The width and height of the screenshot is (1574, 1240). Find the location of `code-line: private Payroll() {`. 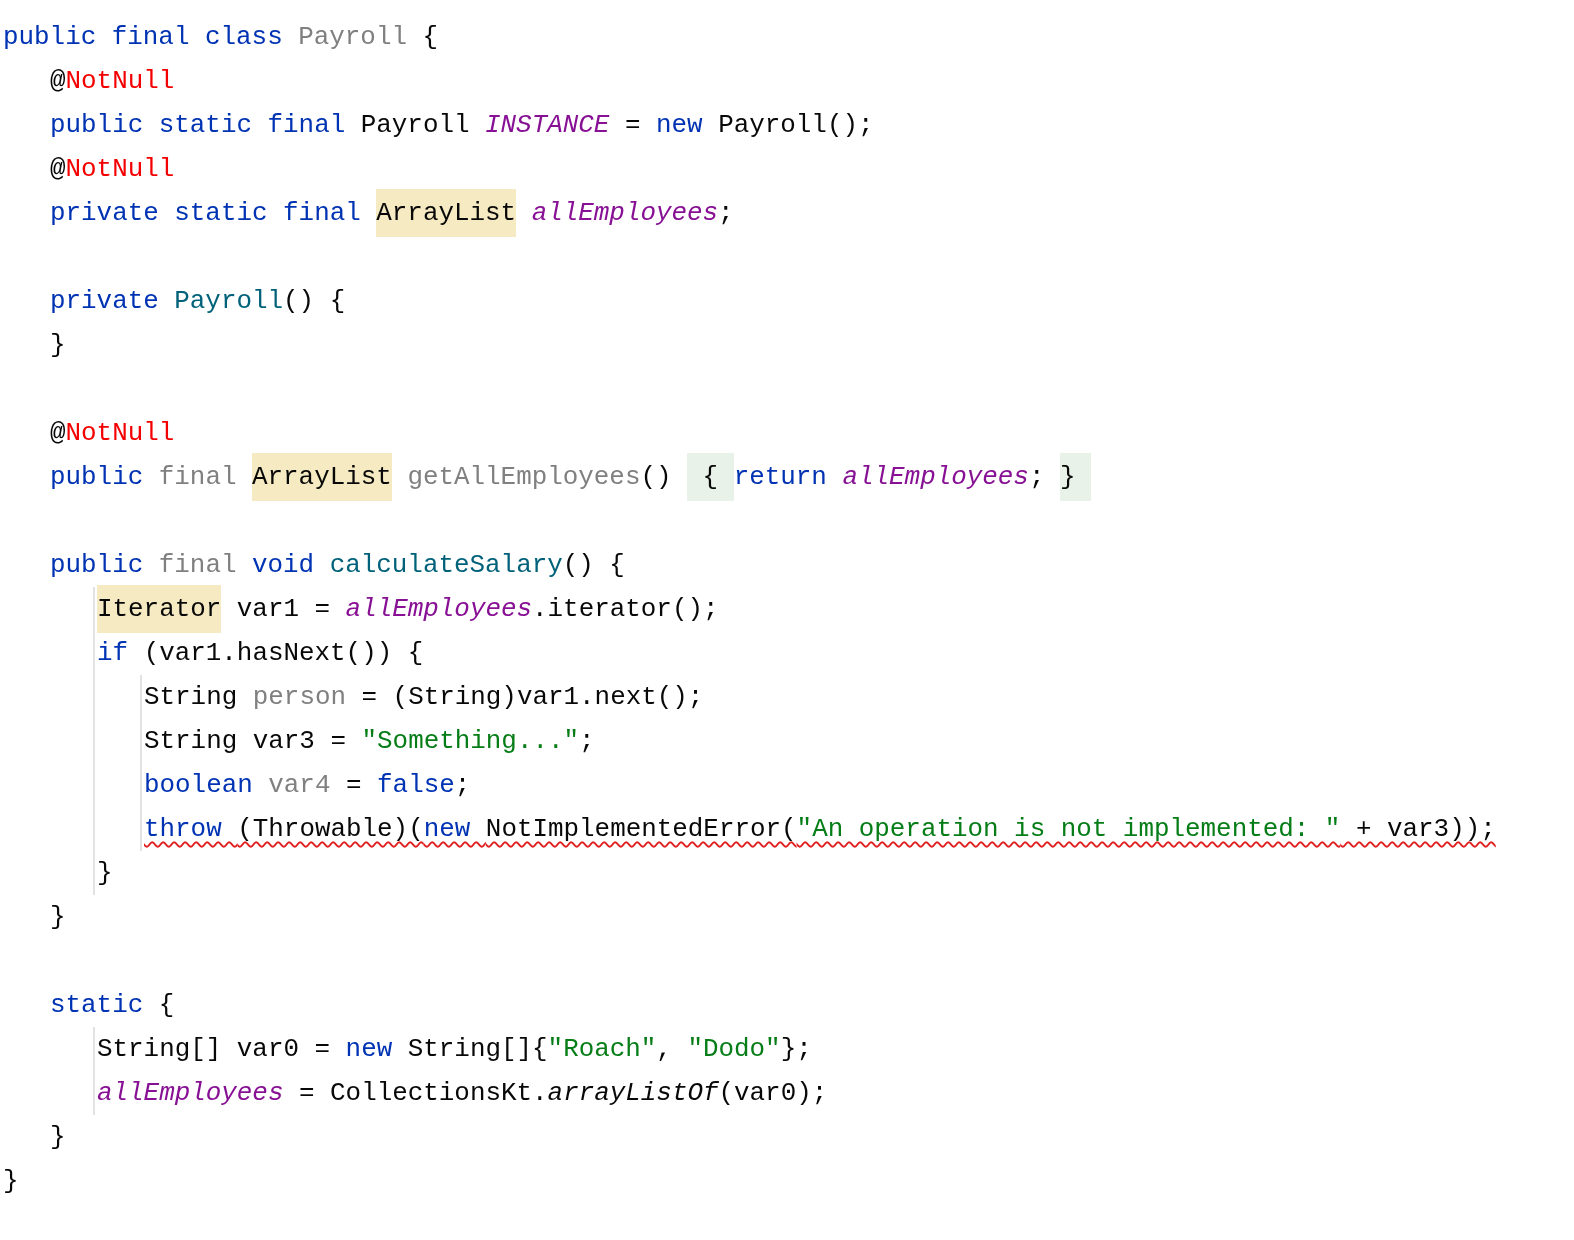

code-line: private Payroll() { is located at coordinates (198, 301).